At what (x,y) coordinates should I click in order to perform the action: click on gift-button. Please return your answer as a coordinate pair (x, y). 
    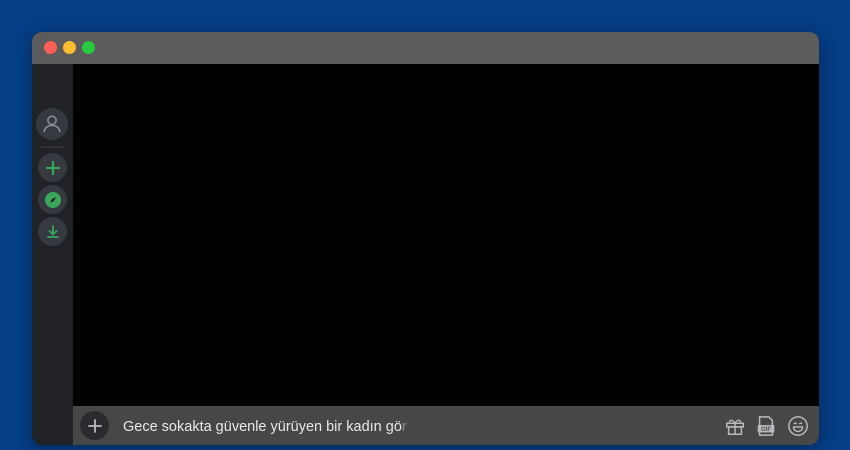
    Looking at the image, I should click on (735, 426).